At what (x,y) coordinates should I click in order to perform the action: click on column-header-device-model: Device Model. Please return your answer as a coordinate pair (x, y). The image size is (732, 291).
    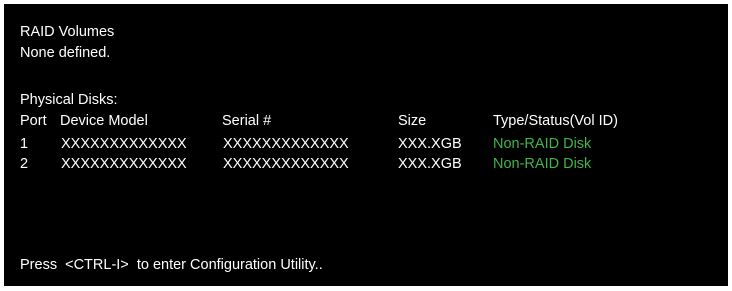
    Looking at the image, I should click on (104, 121).